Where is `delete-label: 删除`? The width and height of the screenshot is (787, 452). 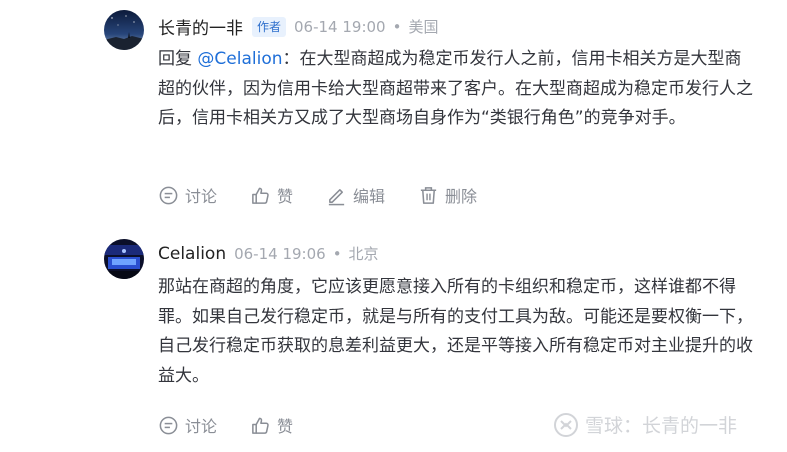
delete-label: 删除 is located at coordinates (461, 196).